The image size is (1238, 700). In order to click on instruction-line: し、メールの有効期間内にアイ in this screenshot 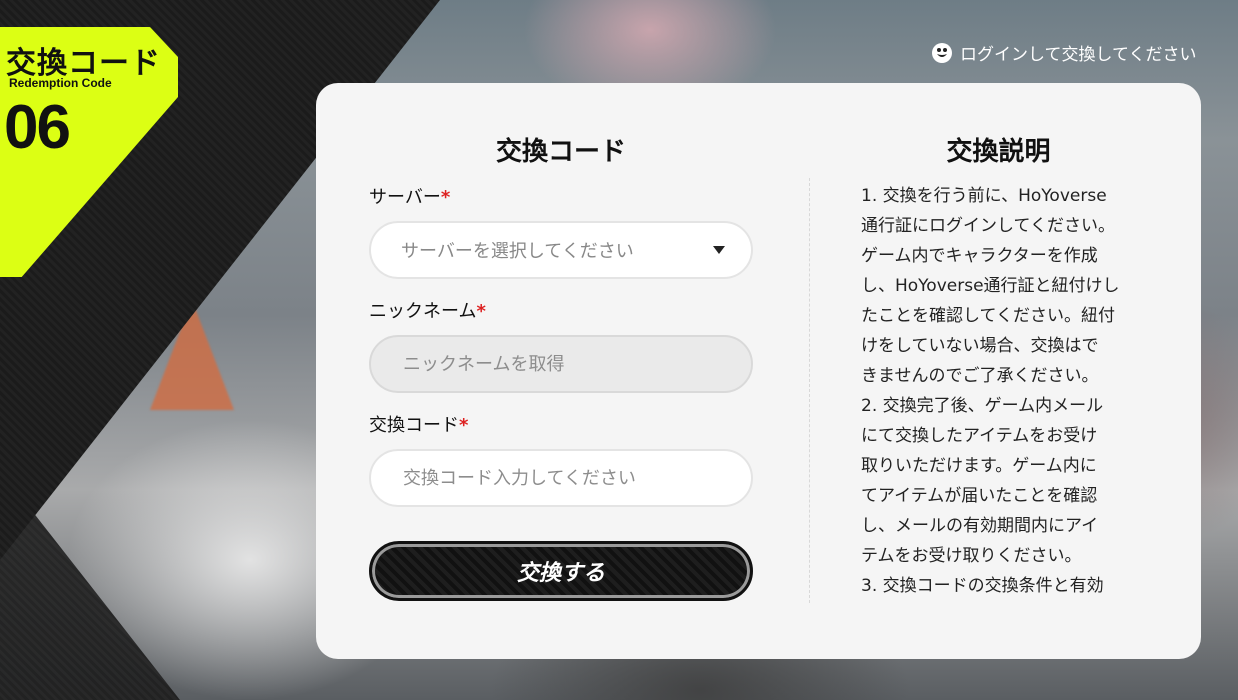, I will do `click(980, 526)`.